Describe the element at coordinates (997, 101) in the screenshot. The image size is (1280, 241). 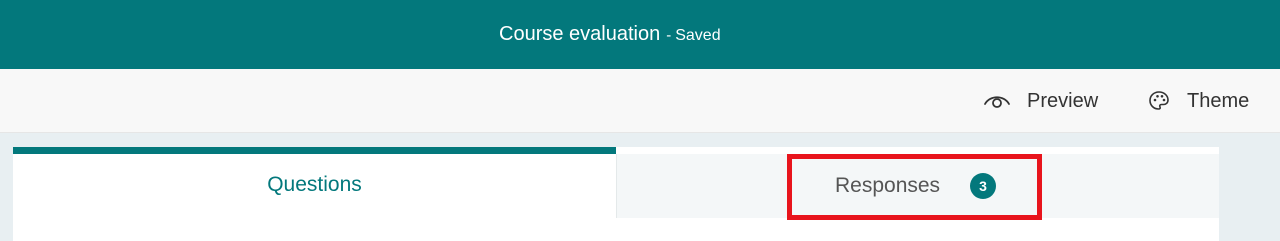
I see `eye-icon` at that location.